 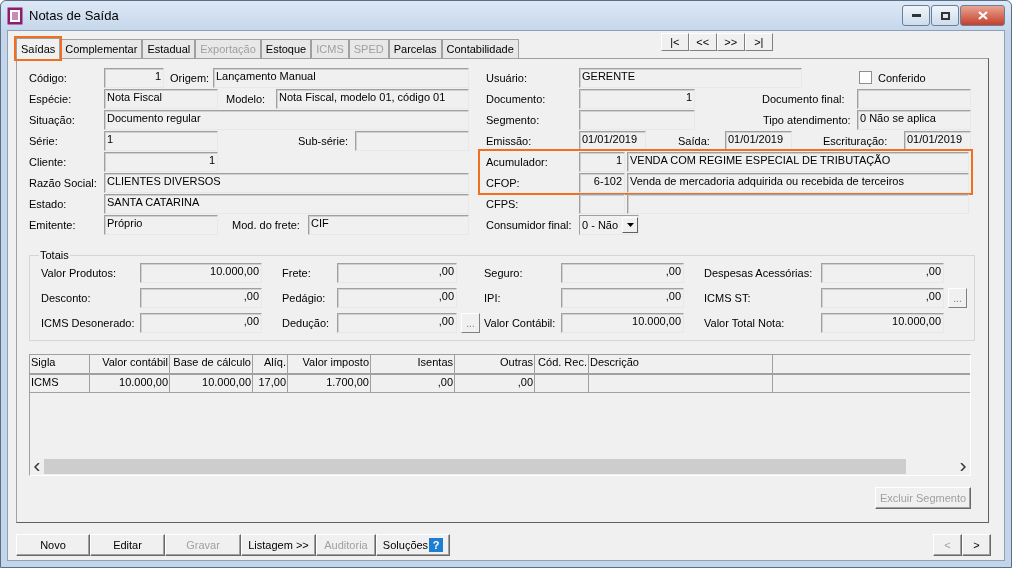 I want to click on field-label: Documento:, so click(x=516, y=98).